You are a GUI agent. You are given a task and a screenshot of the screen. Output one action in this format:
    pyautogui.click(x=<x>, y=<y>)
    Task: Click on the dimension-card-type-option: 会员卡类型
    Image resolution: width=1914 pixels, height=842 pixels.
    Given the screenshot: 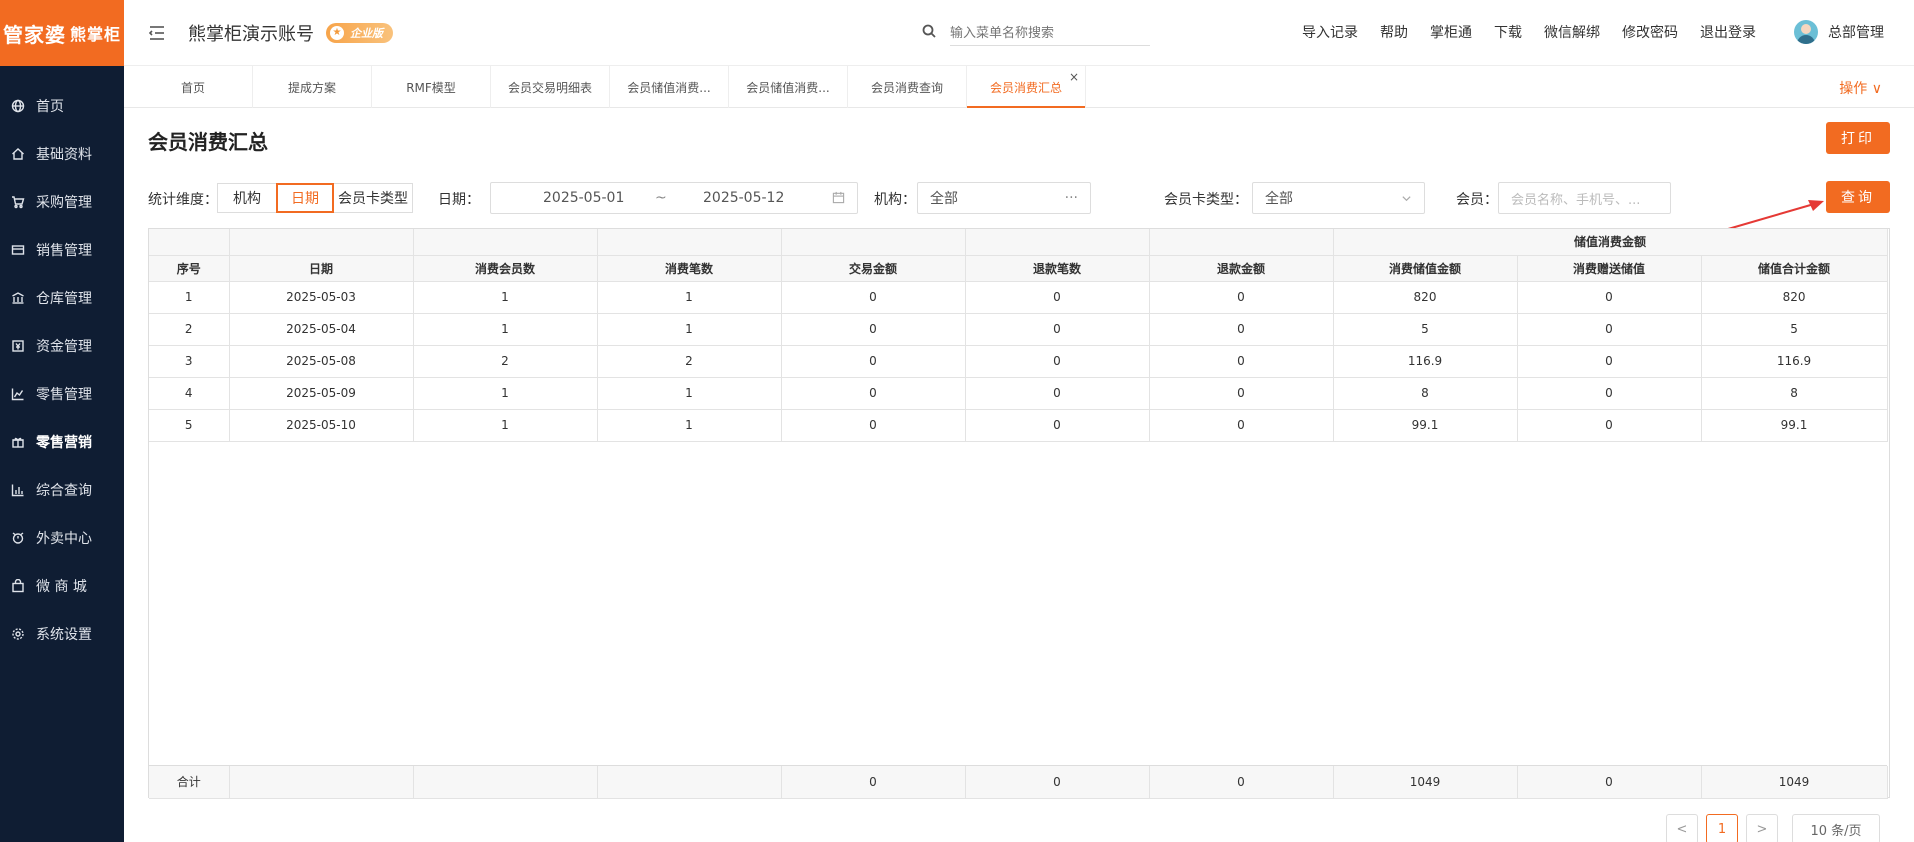 What is the action you would take?
    pyautogui.click(x=373, y=198)
    